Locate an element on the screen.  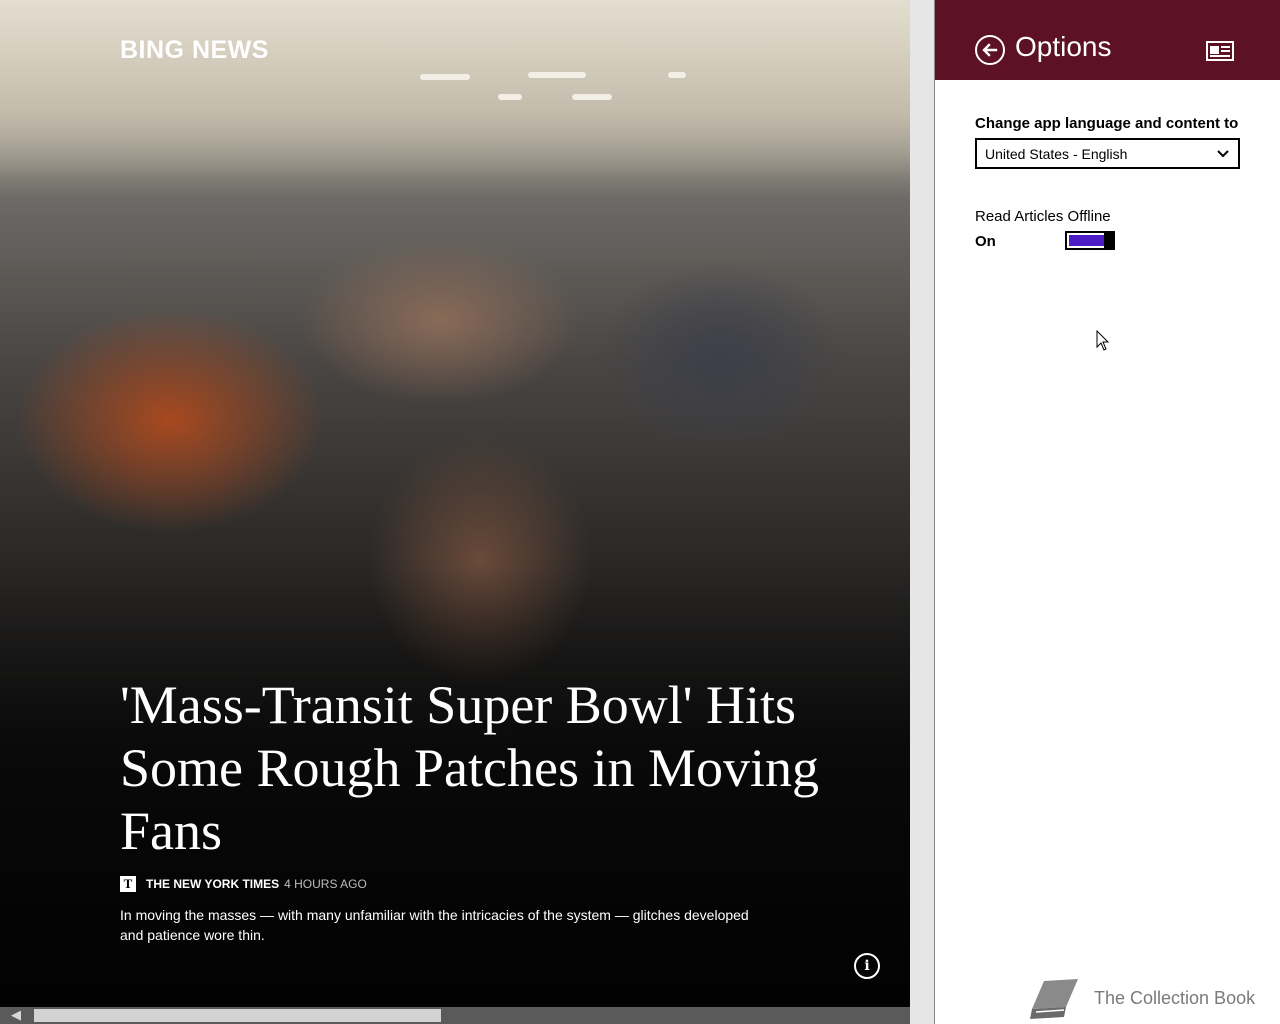
offline-toggle is located at coordinates (1090, 240).